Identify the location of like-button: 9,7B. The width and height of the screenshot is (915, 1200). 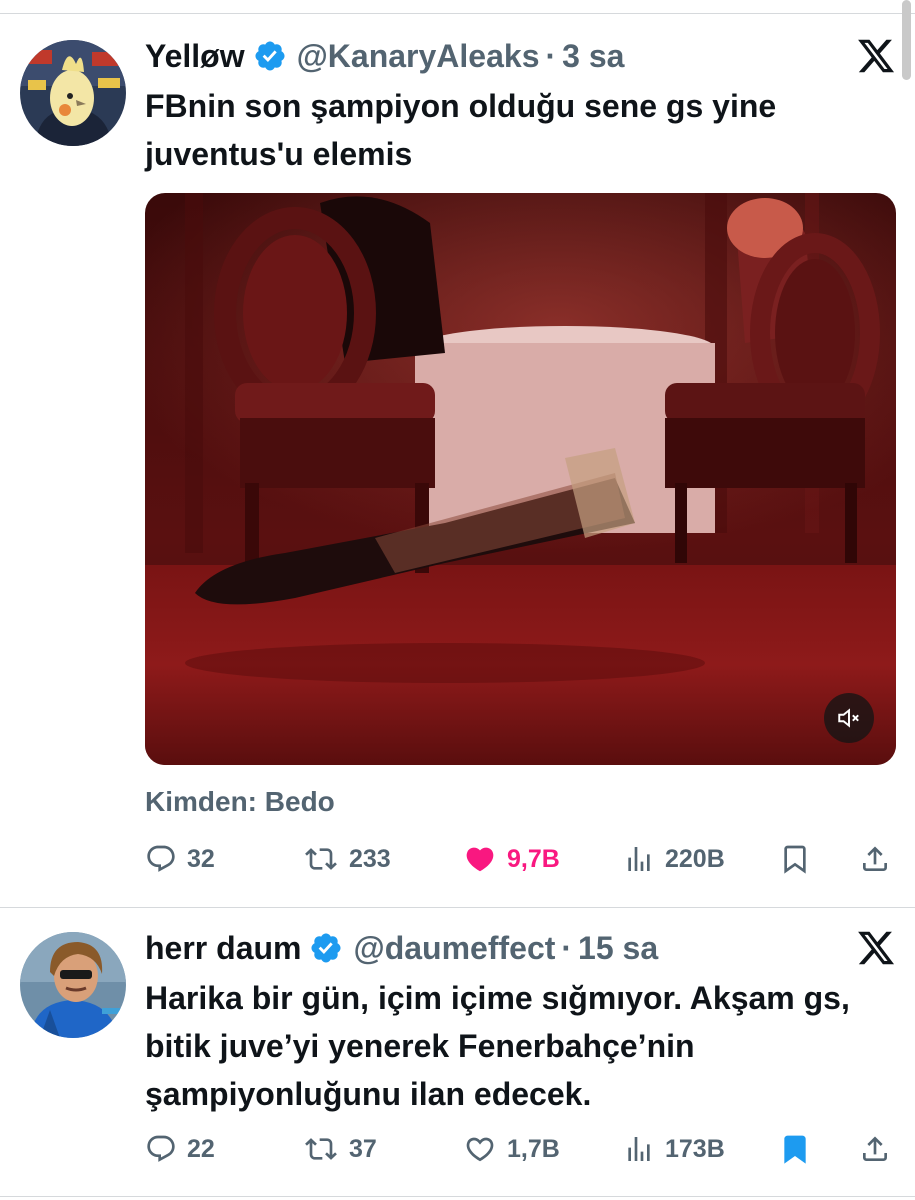
(511, 859).